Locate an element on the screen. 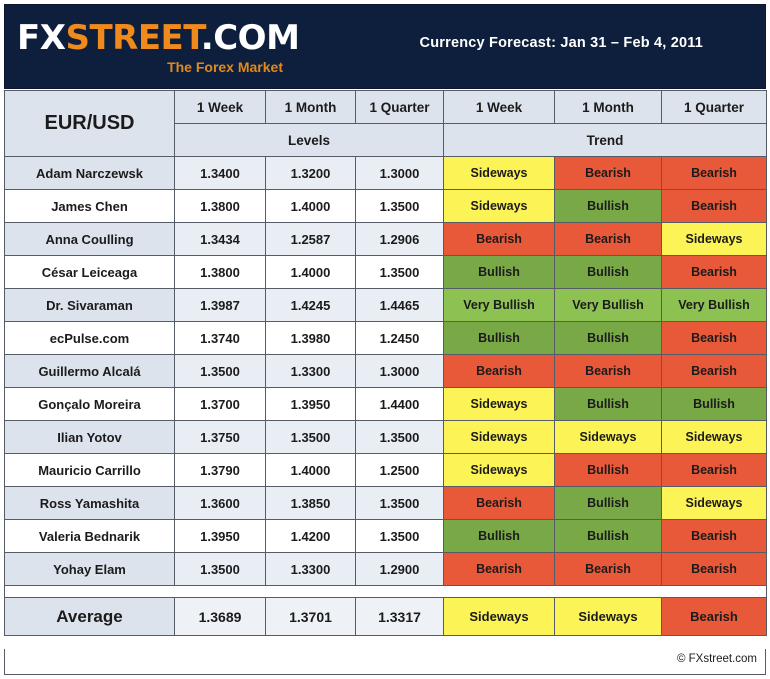  table-spacer-row is located at coordinates (385, 591).